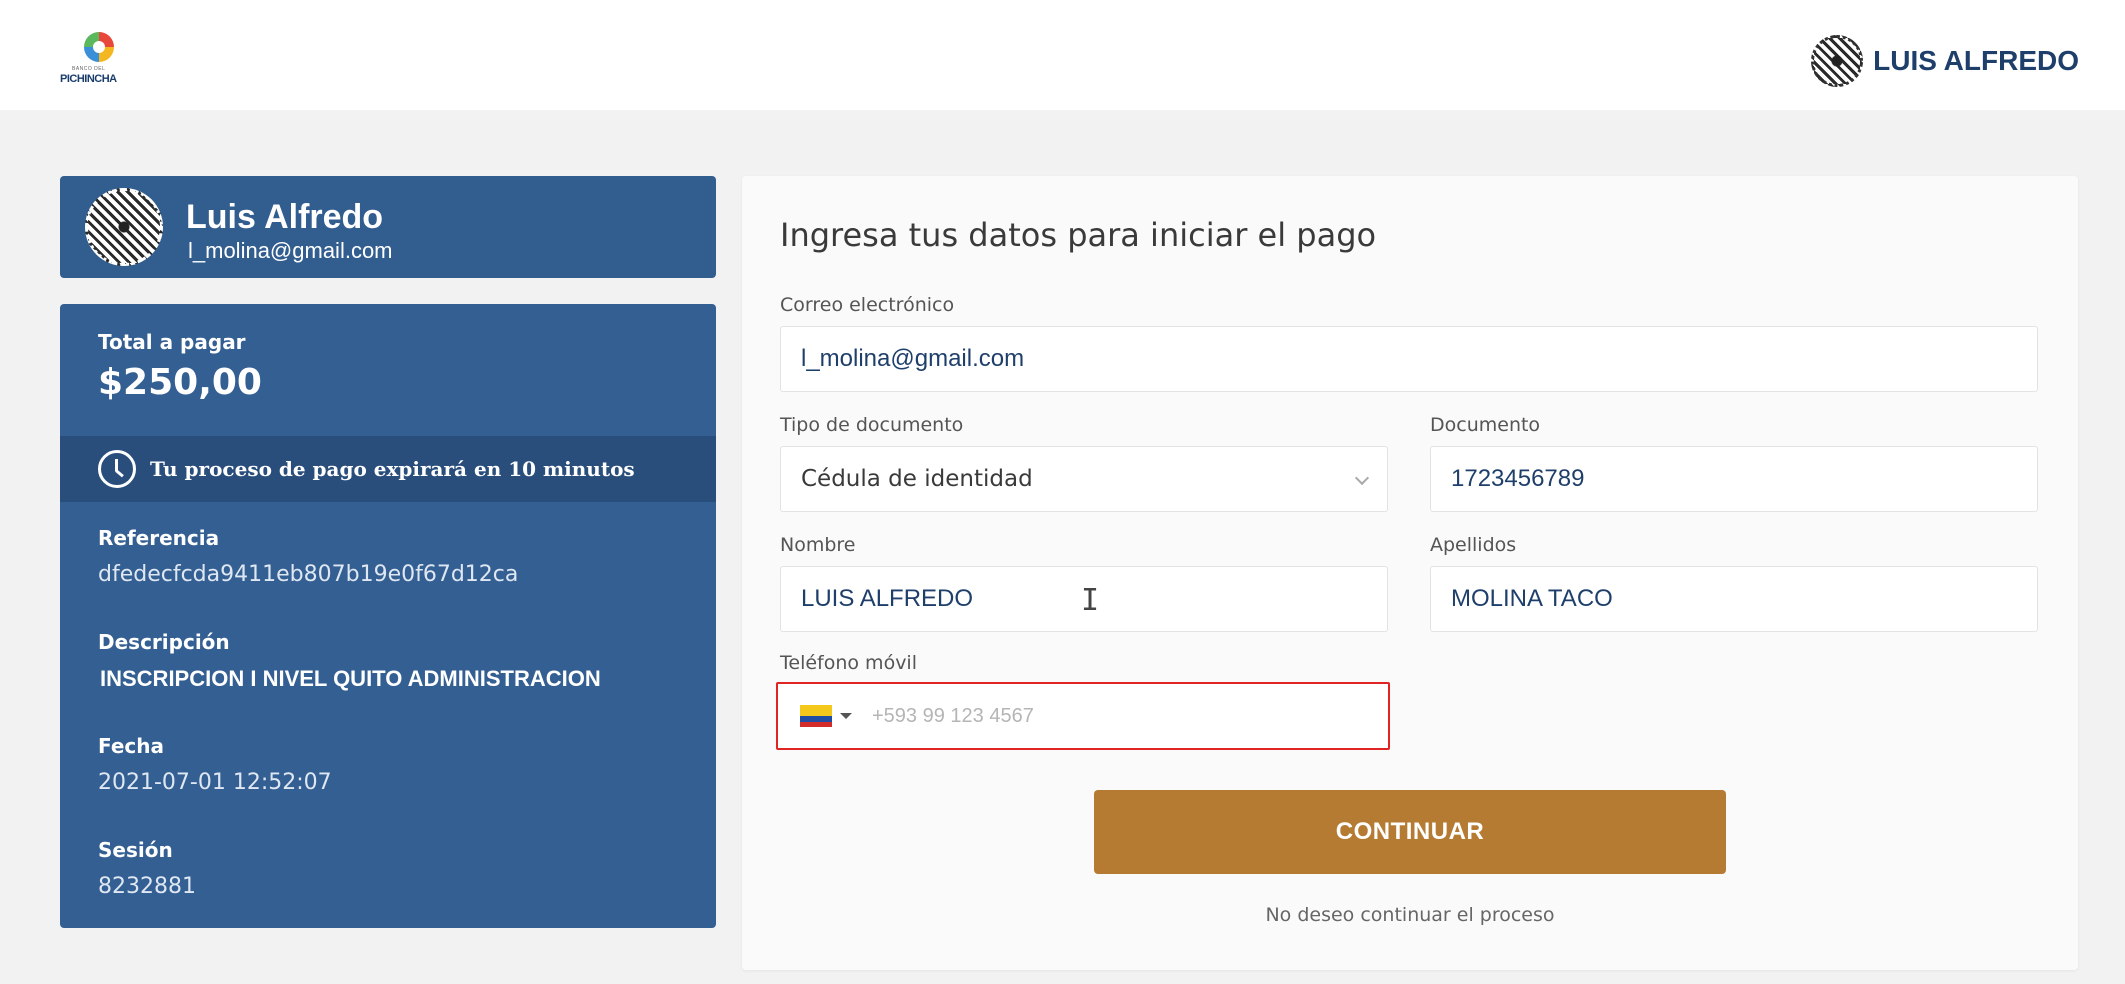 The image size is (2125, 984). I want to click on last-name-label: Apellidos, so click(1473, 545).